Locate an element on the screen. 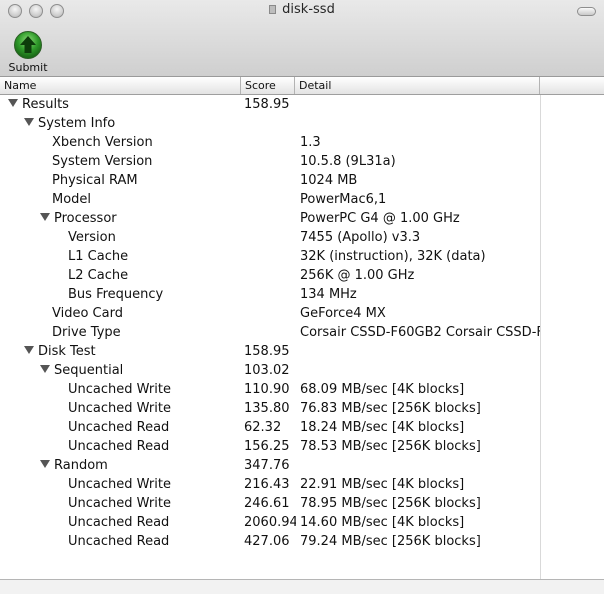 The height and width of the screenshot is (594, 604). row-name: Random is located at coordinates (74, 465).